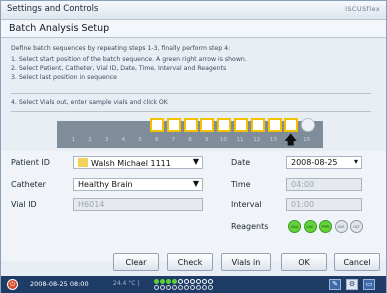  I want to click on patient-id-select: Walsh Michael 1111 ▼, so click(138, 162).